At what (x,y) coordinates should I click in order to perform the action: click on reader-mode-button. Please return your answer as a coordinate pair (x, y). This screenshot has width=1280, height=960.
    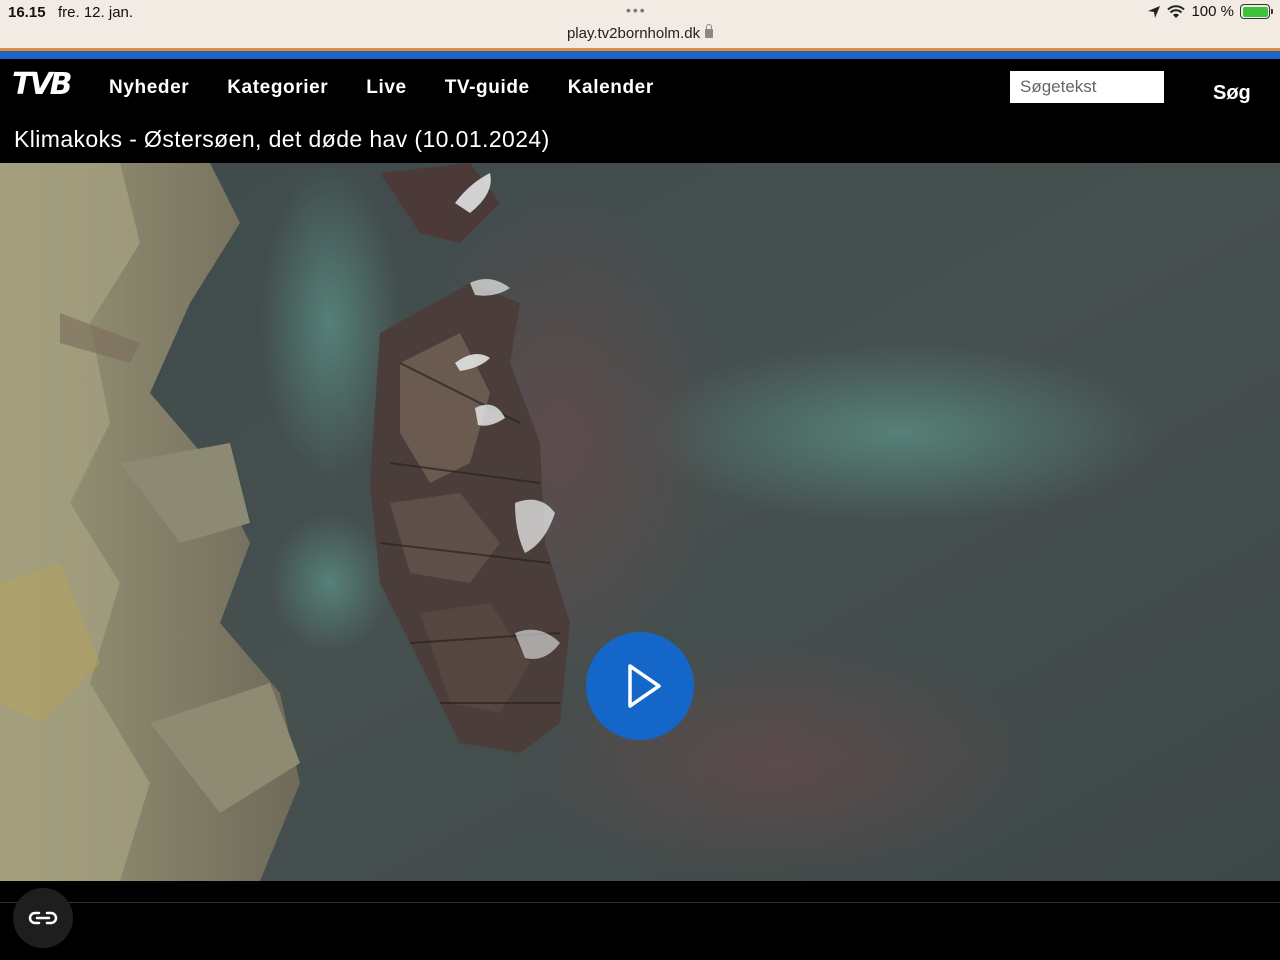
    Looking at the image, I should click on (43, 918).